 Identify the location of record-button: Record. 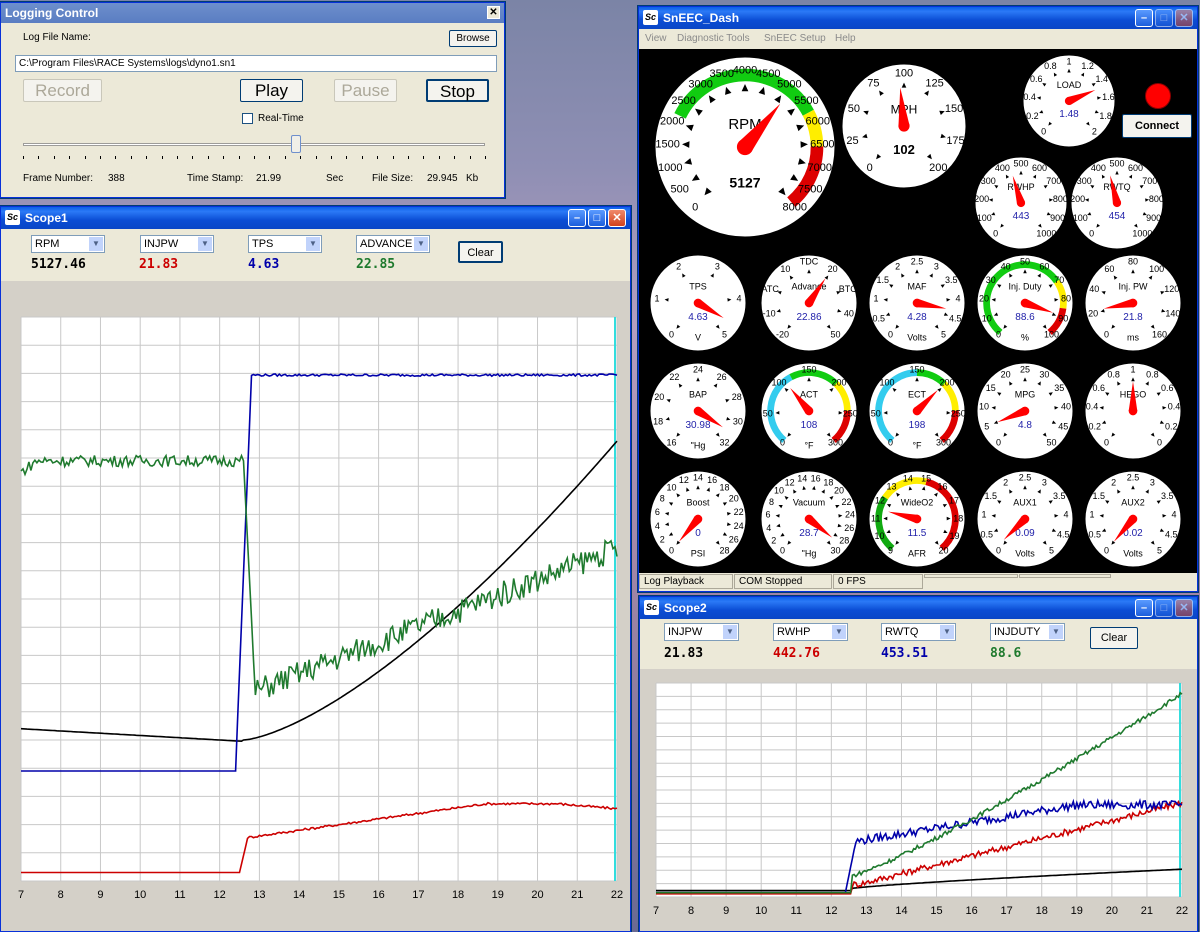
(62, 90).